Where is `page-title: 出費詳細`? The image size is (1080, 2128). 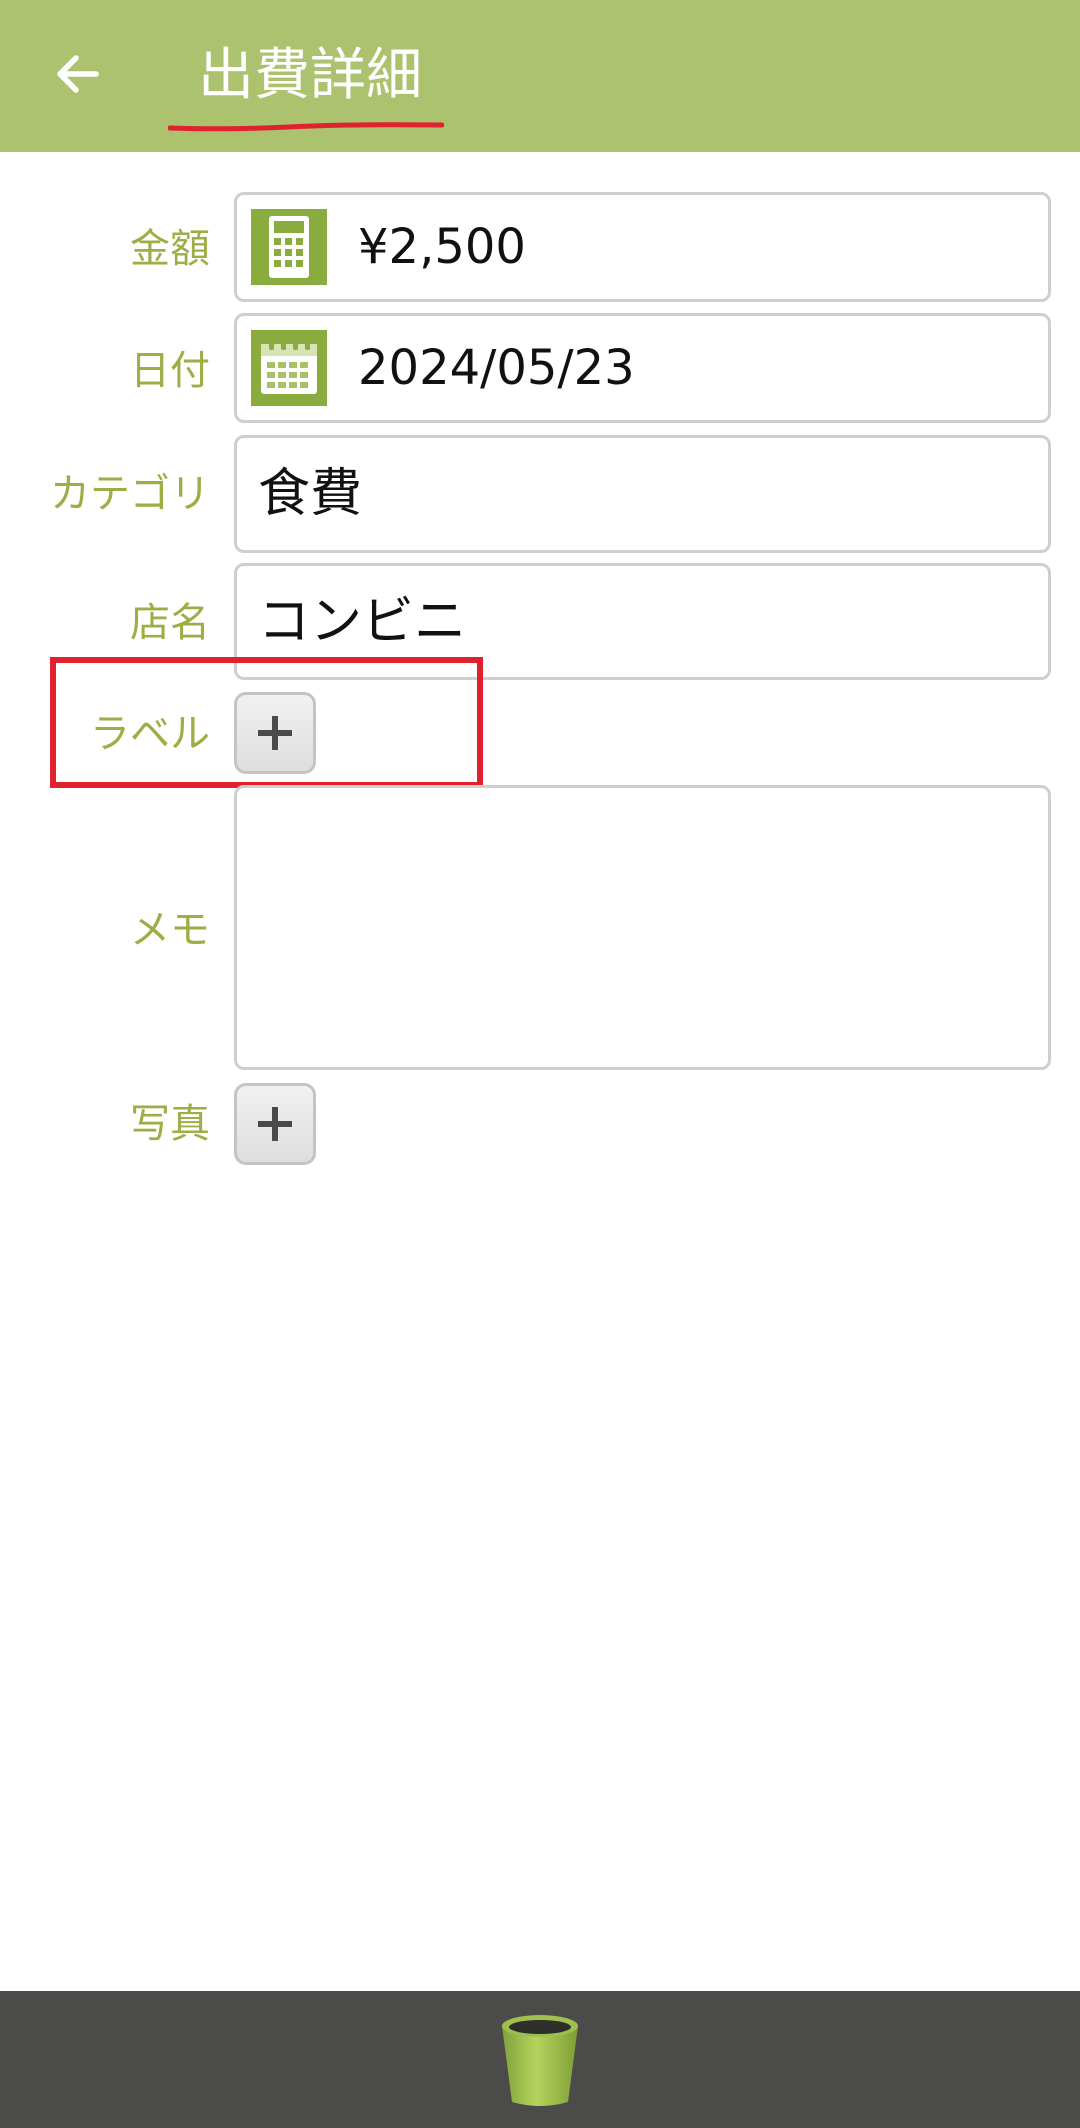
page-title: 出費詳細 is located at coordinates (310, 75).